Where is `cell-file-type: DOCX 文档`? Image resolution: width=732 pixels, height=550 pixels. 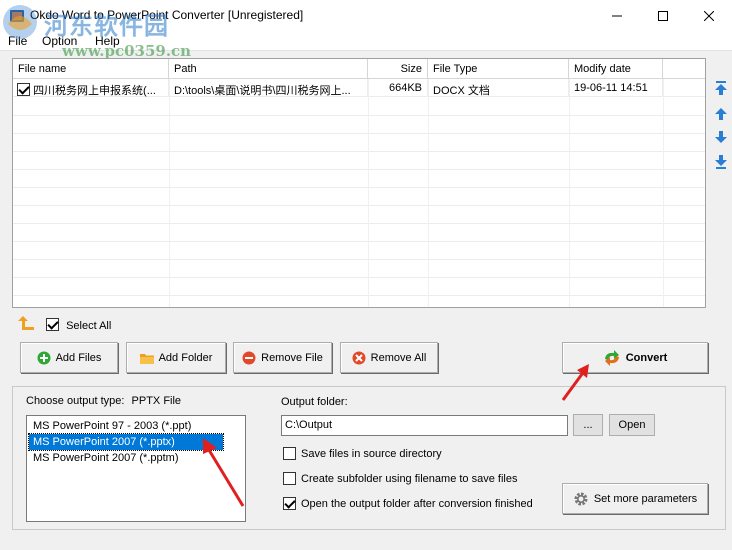 cell-file-type: DOCX 文档 is located at coordinates (498, 88).